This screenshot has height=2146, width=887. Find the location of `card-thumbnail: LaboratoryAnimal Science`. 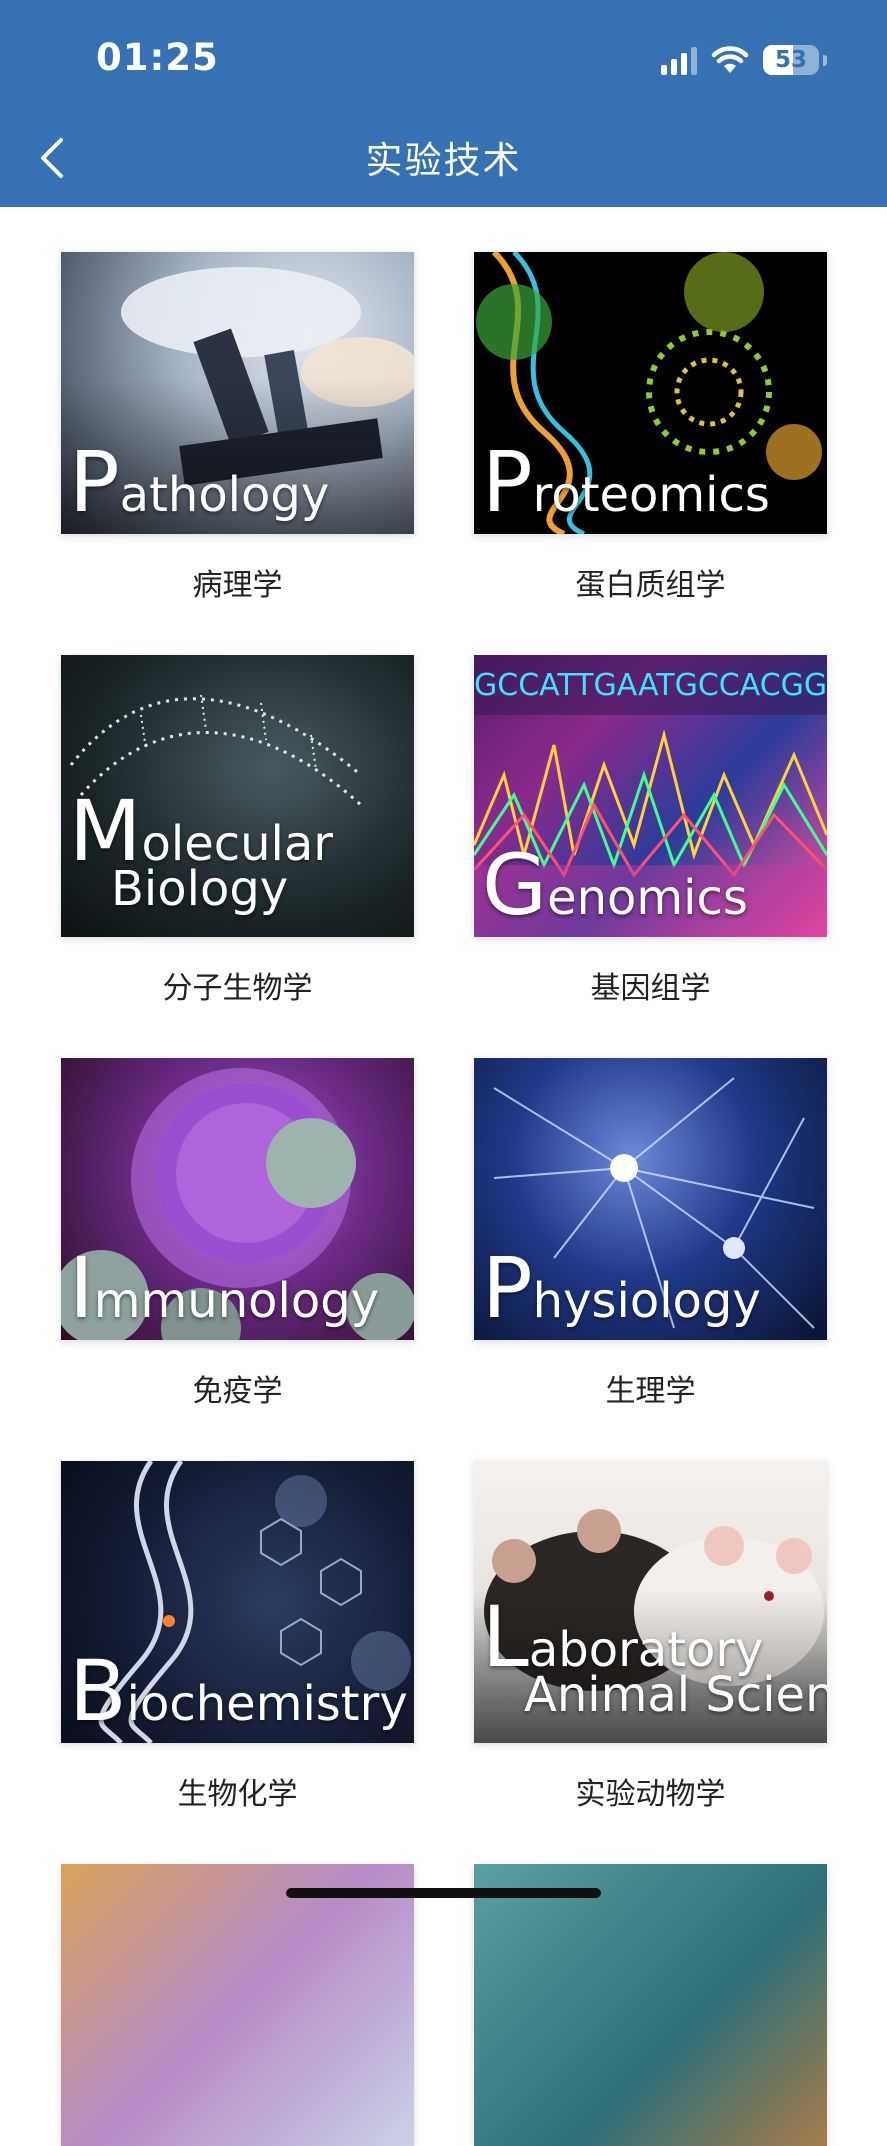

card-thumbnail: LaboratoryAnimal Science is located at coordinates (650, 1602).